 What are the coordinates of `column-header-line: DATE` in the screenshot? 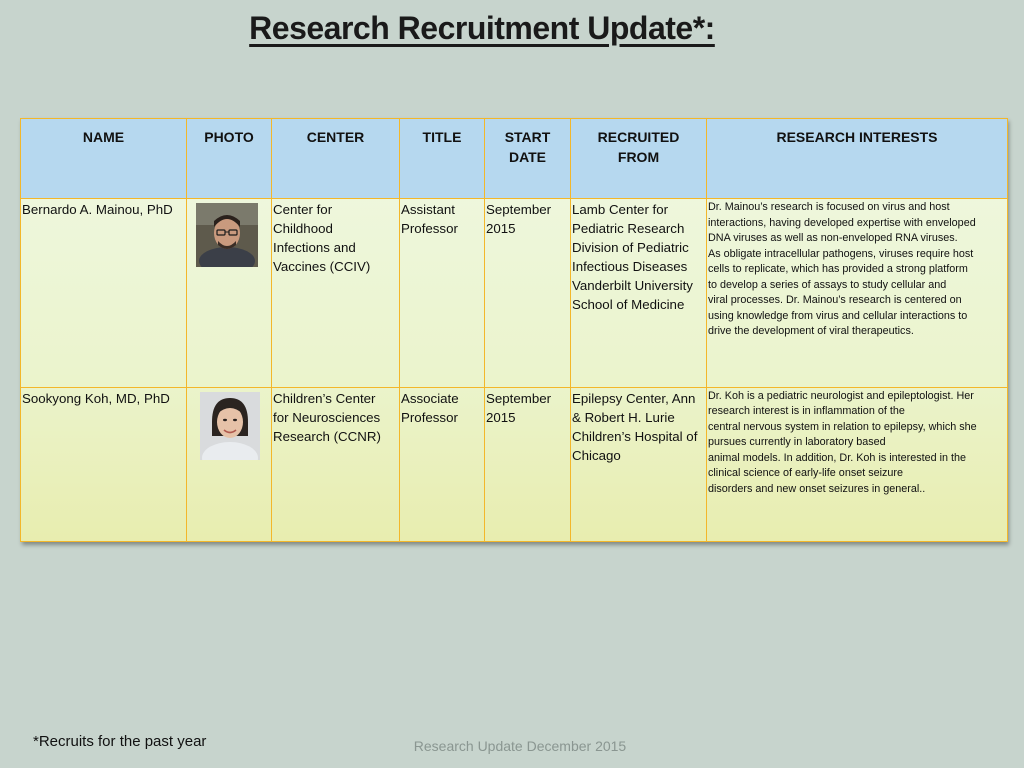 It's located at (527, 157).